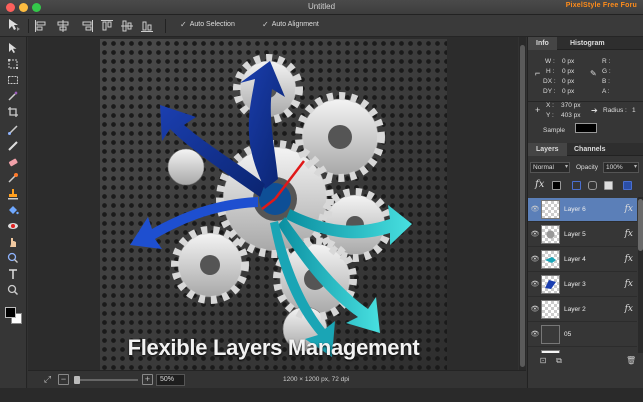 Image resolution: width=643 pixels, height=402 pixels. Describe the element at coordinates (549, 91) in the screenshot. I see `dy-label: DY :` at that location.